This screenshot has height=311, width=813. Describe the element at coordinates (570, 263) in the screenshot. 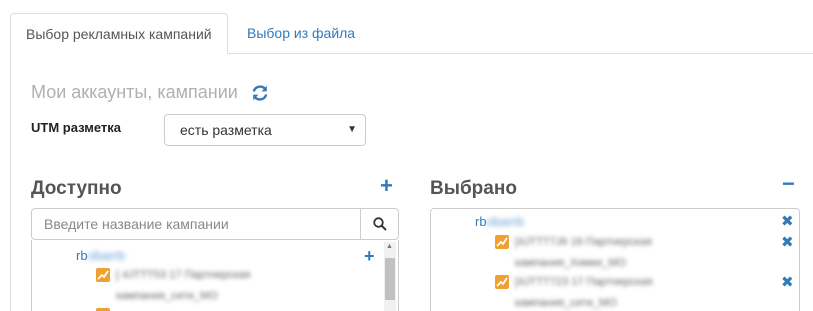

I see `campaign-name-2: кампания_Химки_МО` at that location.